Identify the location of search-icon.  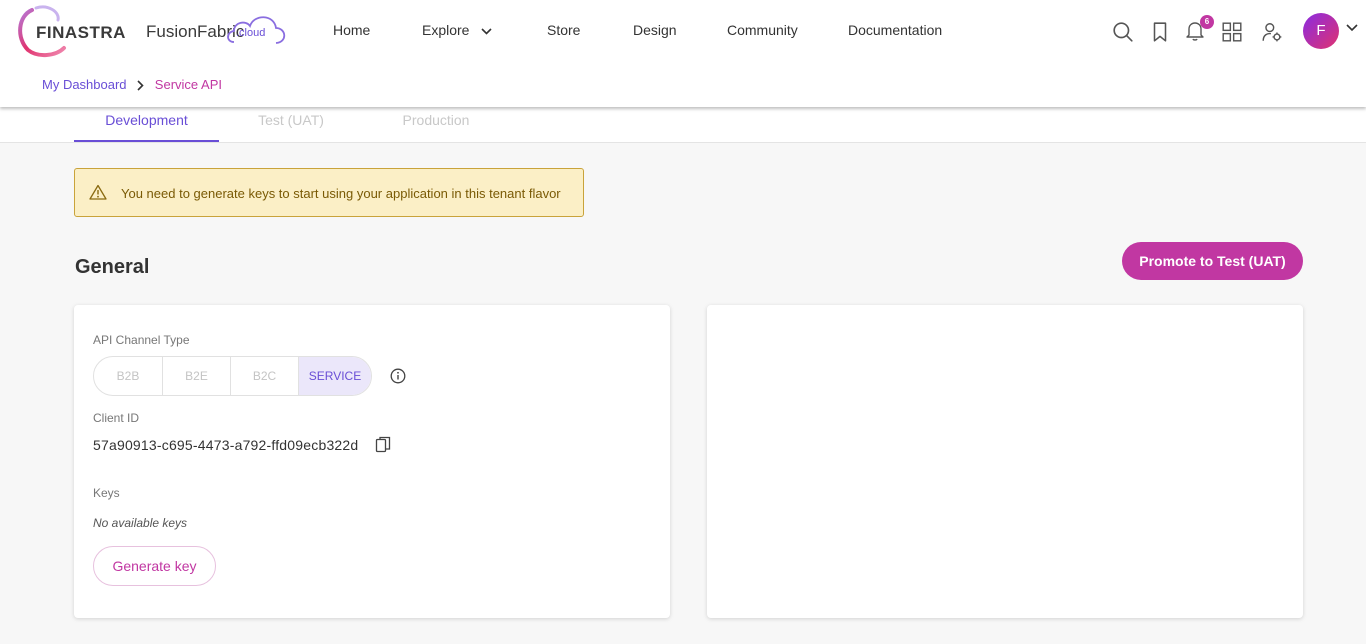
(1123, 32).